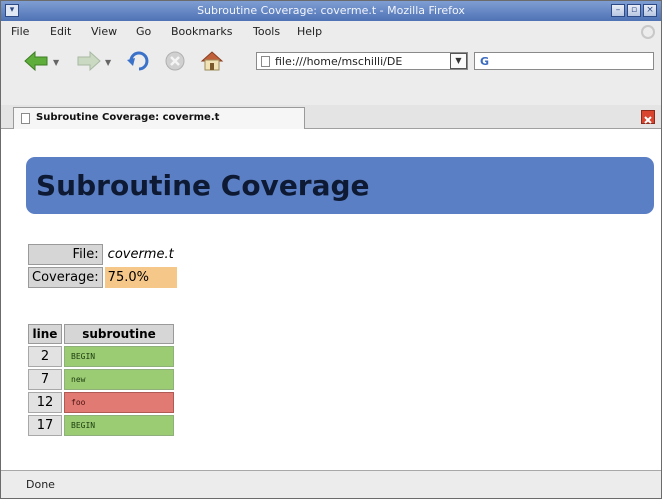  I want to click on coverage-row: Coverage: 75.0%, so click(102, 277).